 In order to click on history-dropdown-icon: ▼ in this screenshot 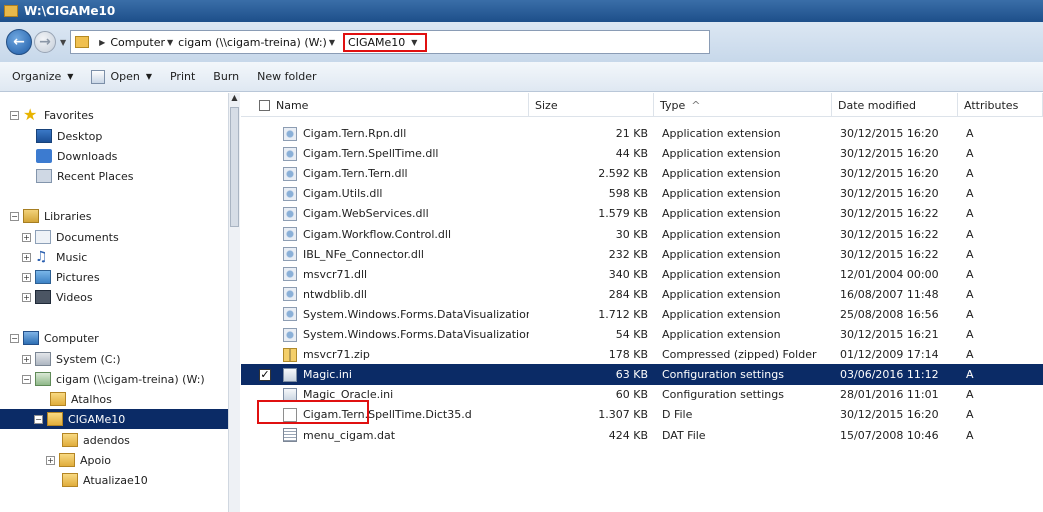, I will do `click(63, 42)`.